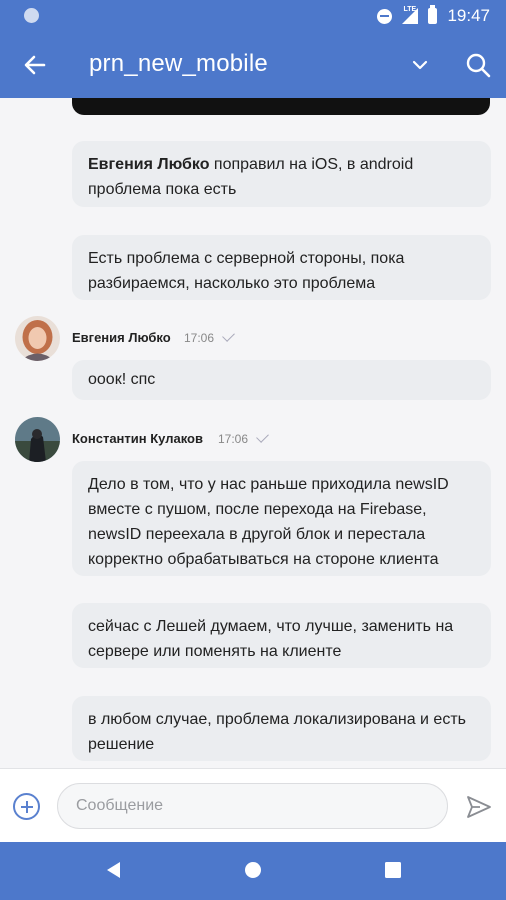  I want to click on message-composer, so click(253, 805).